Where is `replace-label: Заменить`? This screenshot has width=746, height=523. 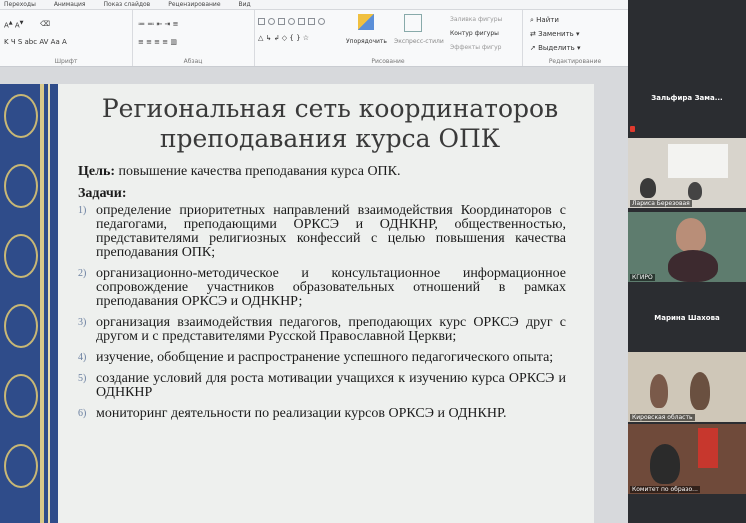 replace-label: Заменить is located at coordinates (556, 34).